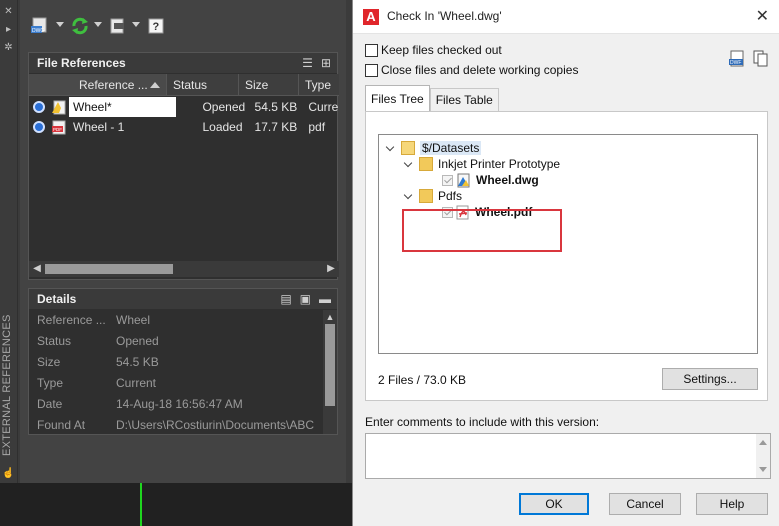  I want to click on detail-row: Status Opened, so click(98, 341).